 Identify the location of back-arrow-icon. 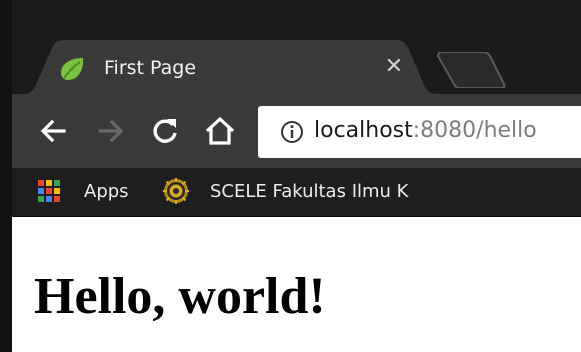
(53, 131).